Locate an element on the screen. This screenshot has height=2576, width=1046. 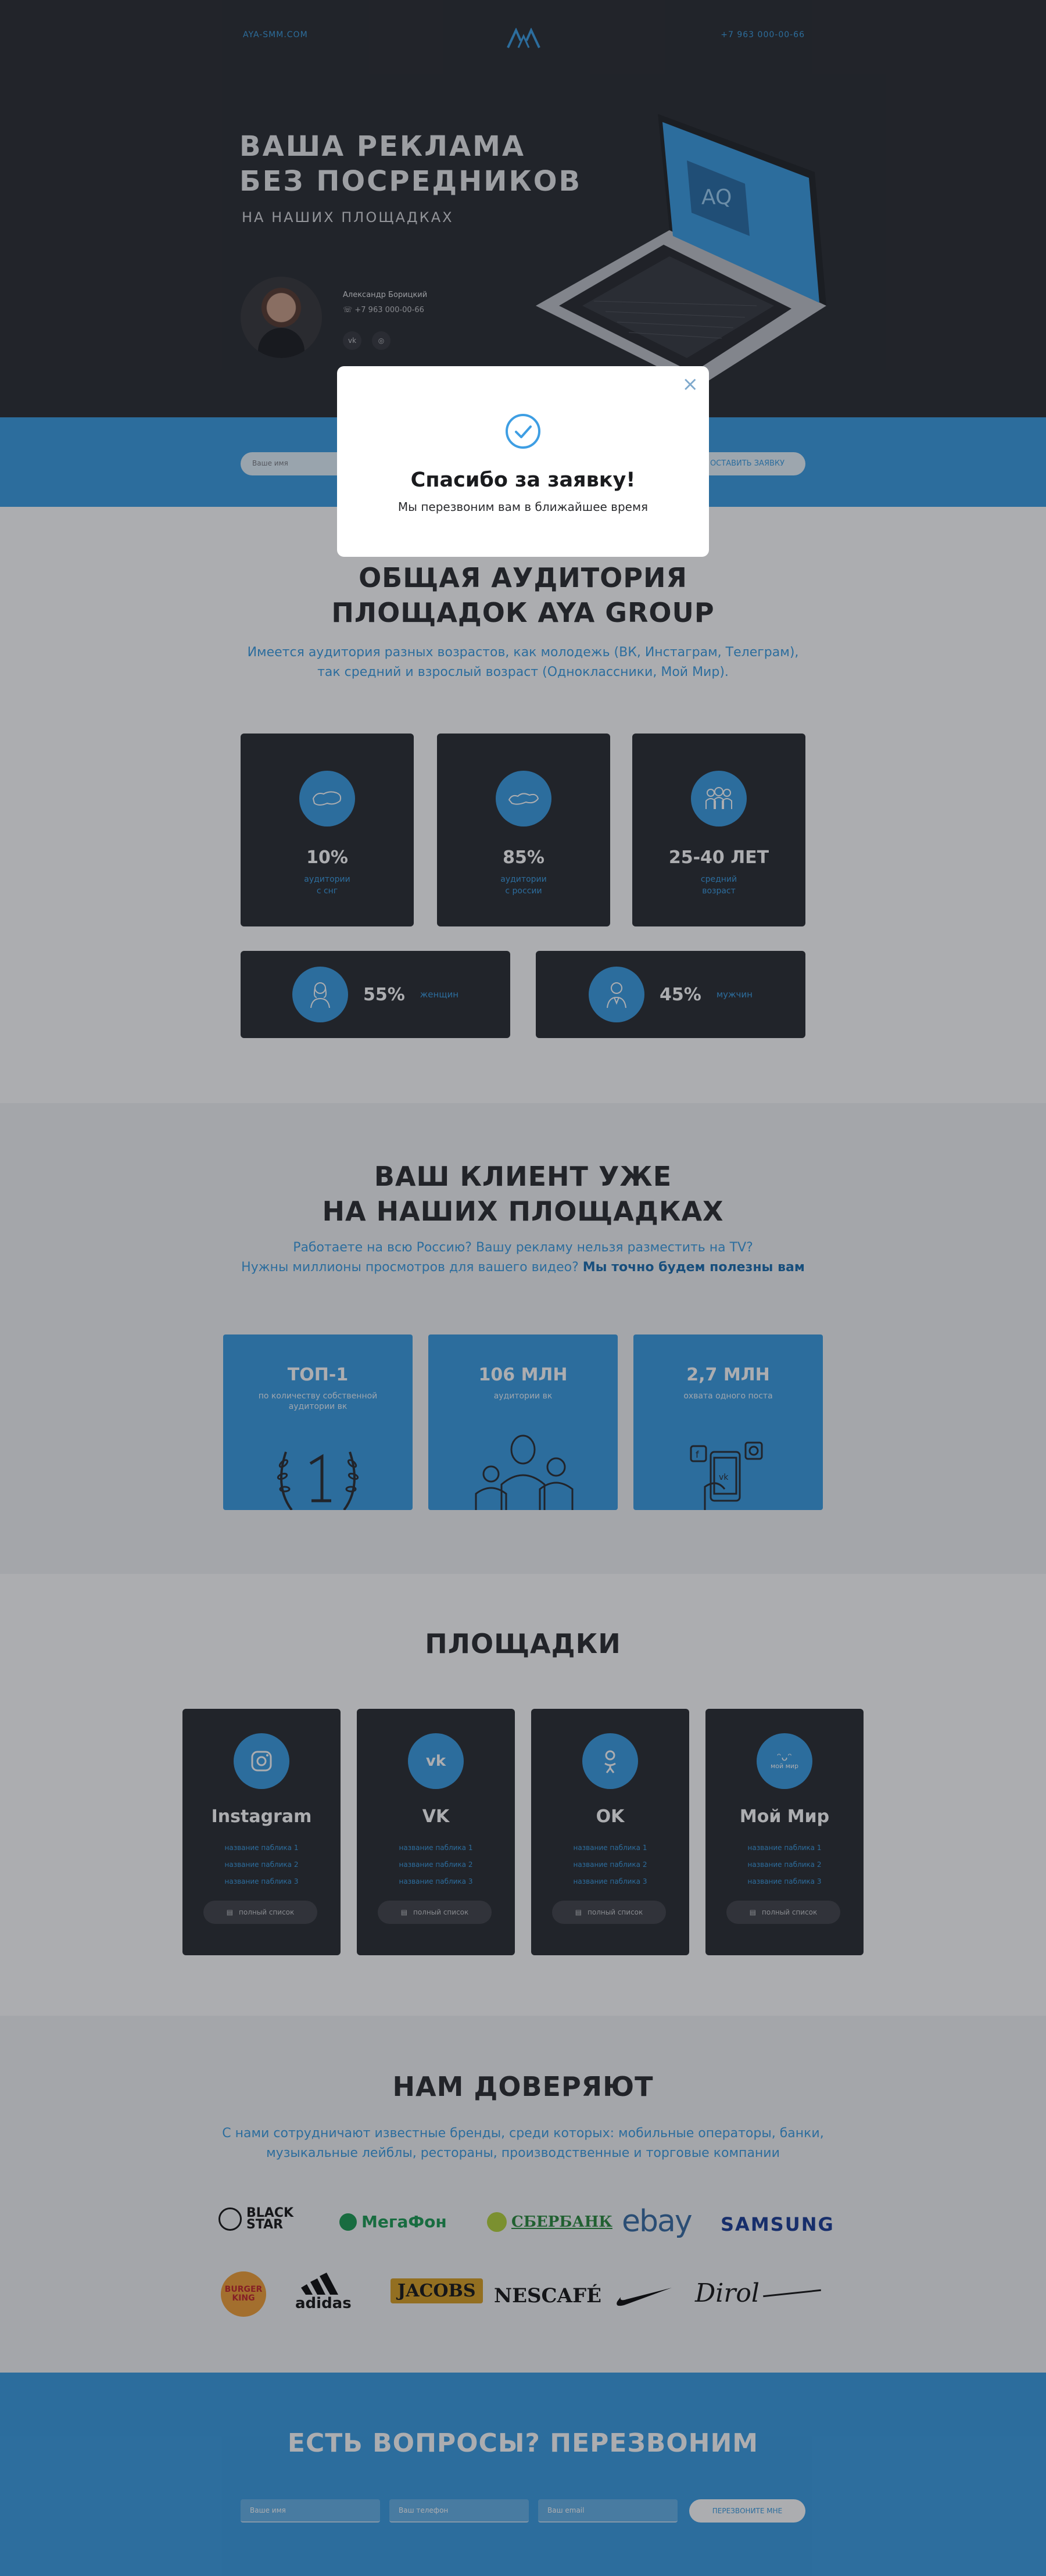
modal-title: Спасибо за заявку! is located at coordinates (523, 480).